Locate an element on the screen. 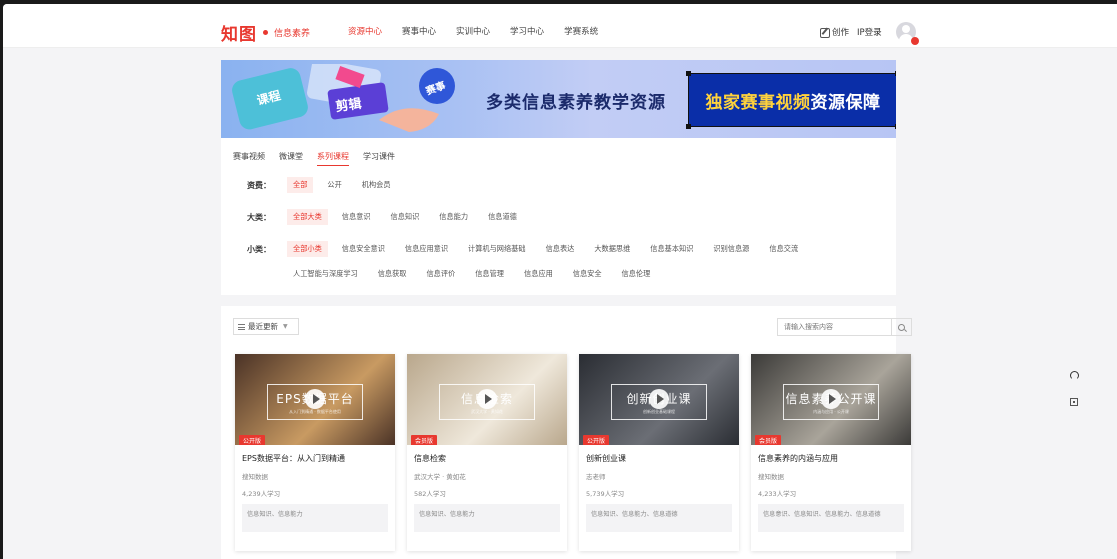  filter-option: 全部大类 is located at coordinates (307, 217).